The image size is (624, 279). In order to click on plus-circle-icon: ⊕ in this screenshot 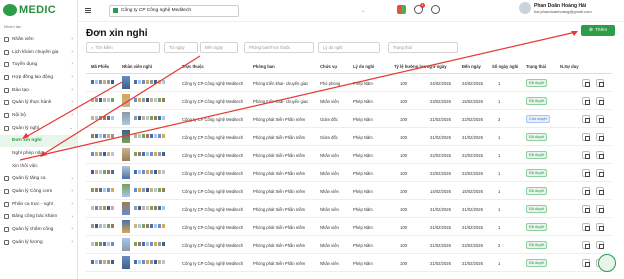, I will do `click(590, 30)`.